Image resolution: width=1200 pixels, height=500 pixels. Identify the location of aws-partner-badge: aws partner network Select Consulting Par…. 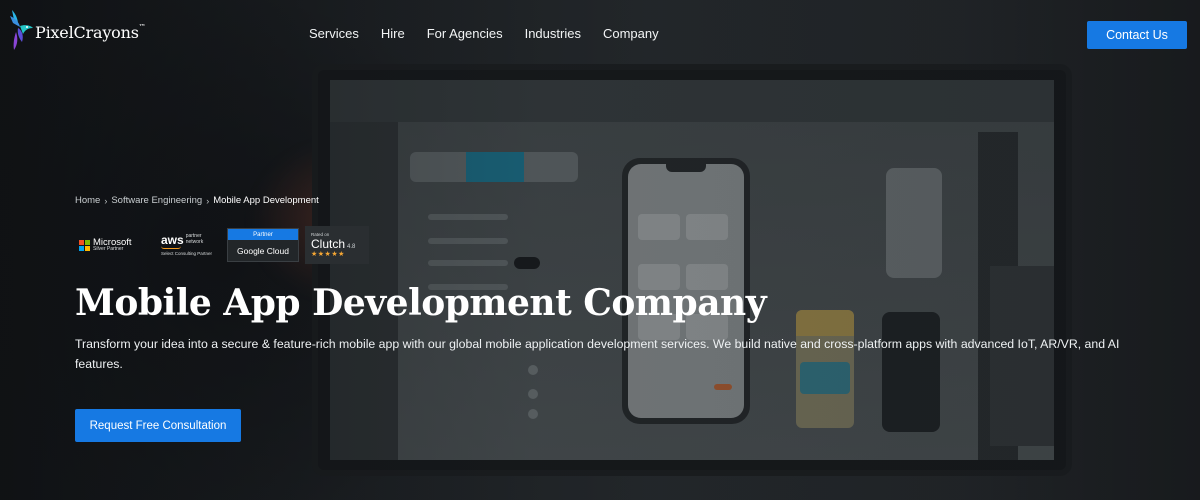
(191, 245).